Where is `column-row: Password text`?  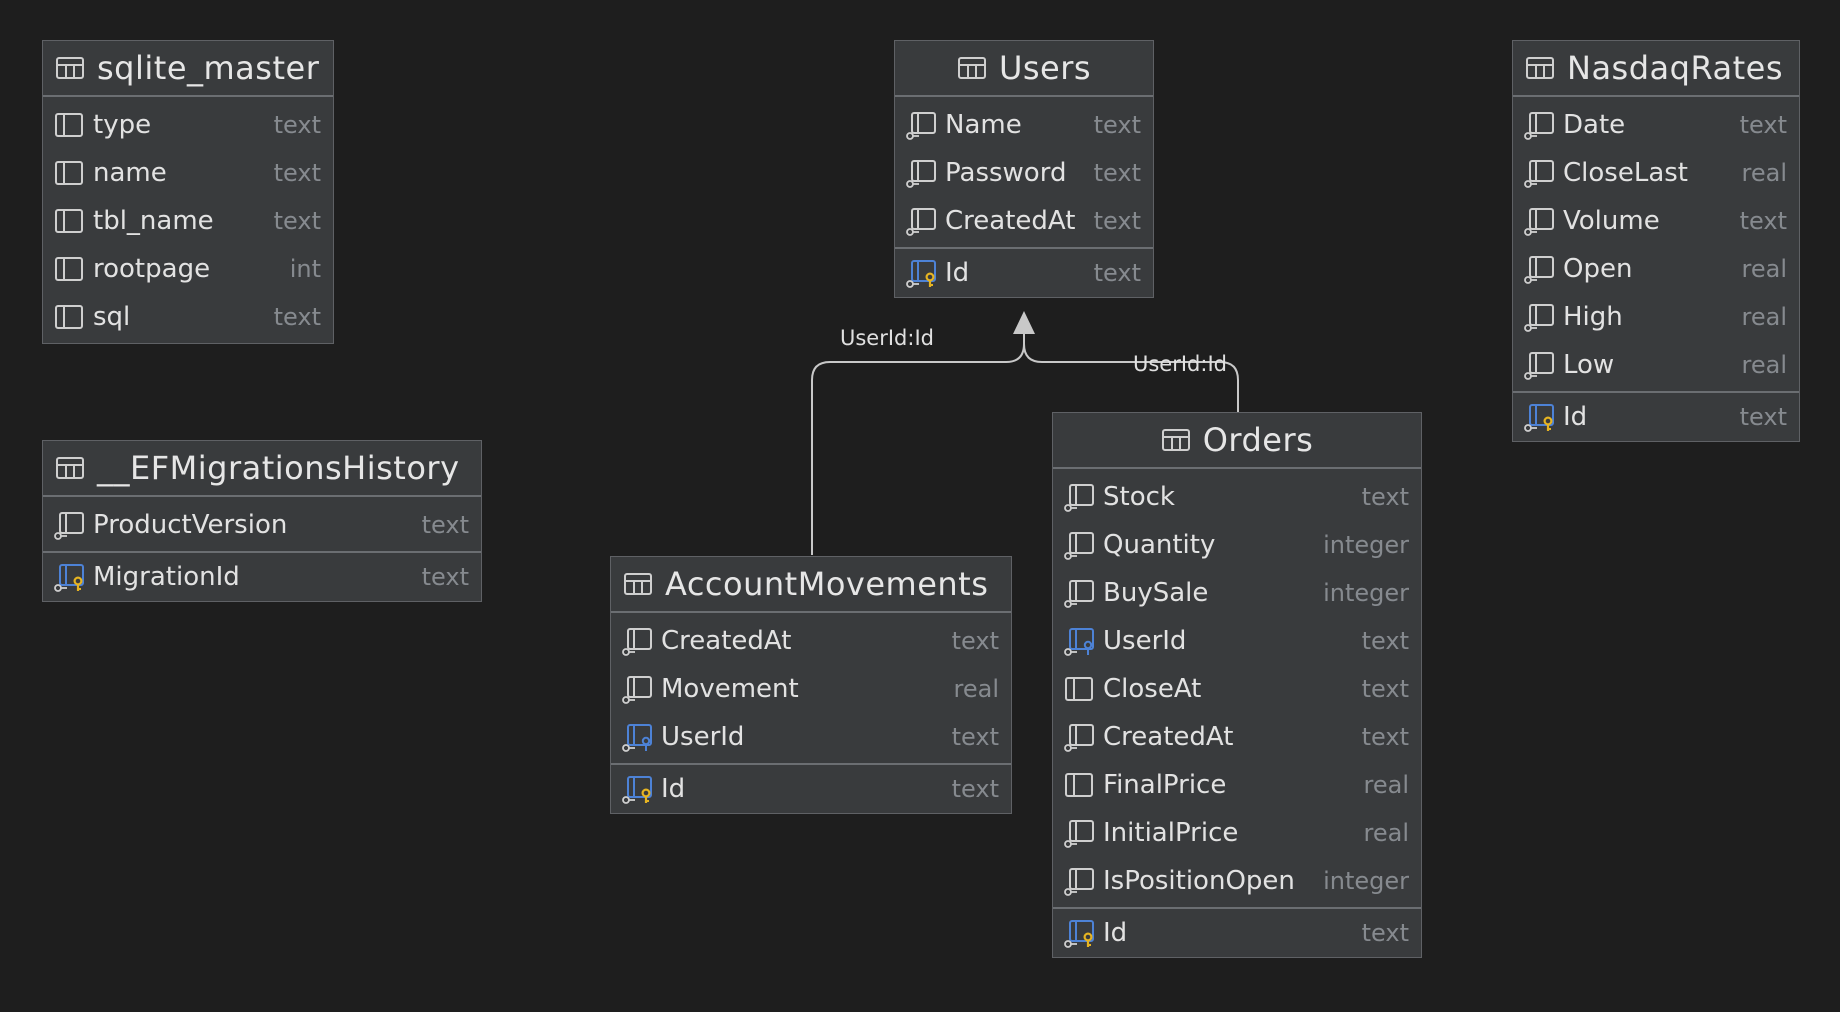
column-row: Password text is located at coordinates (1024, 173).